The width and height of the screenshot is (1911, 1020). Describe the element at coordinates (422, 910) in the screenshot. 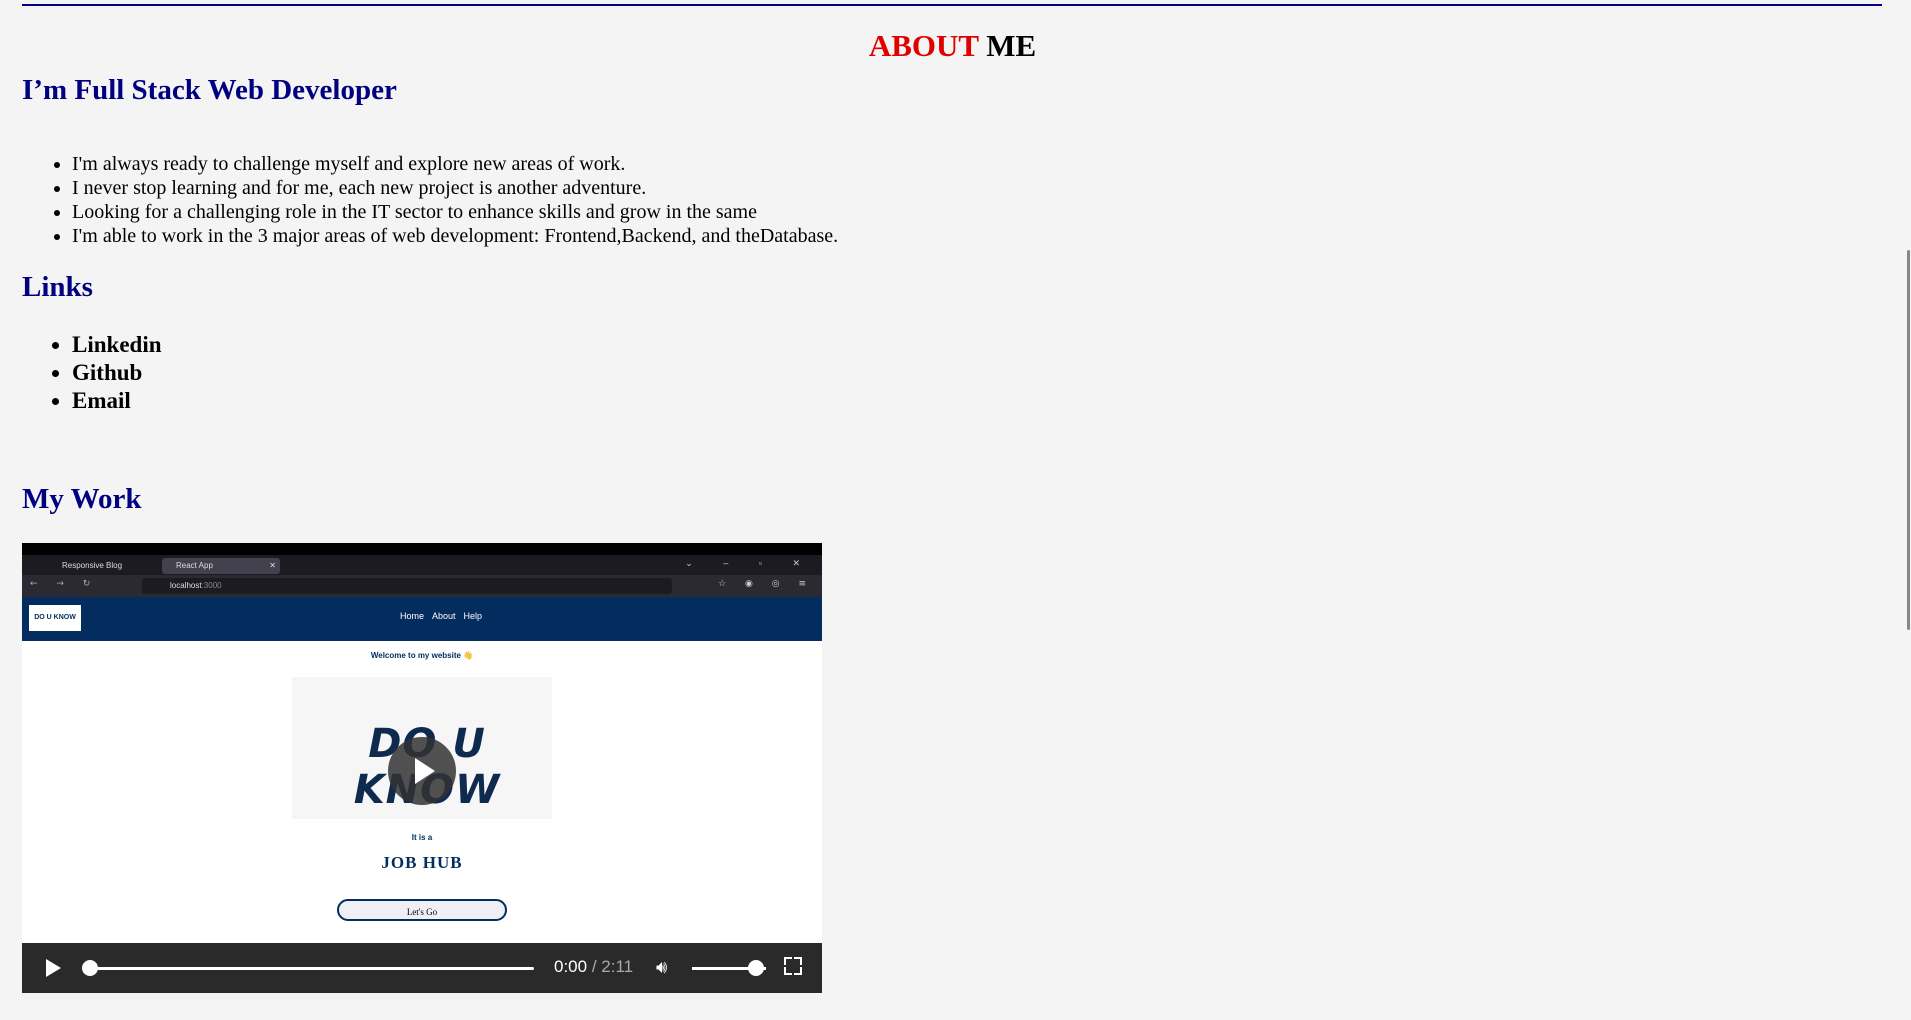

I see `video-lets-go-button: Let's Go` at that location.